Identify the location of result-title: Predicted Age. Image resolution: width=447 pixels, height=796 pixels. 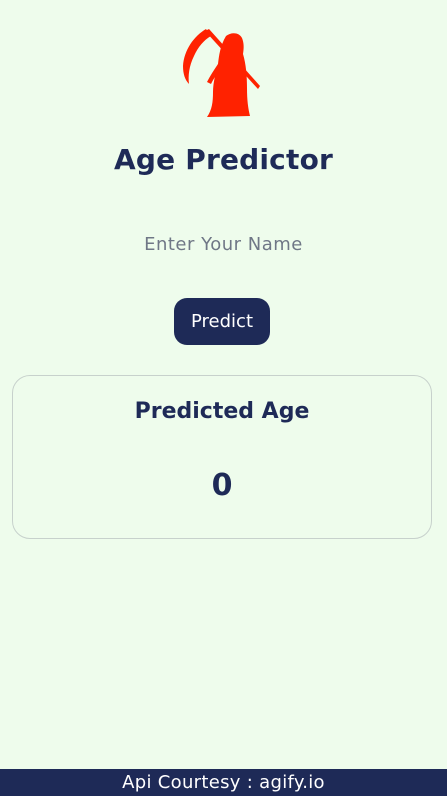
(222, 411).